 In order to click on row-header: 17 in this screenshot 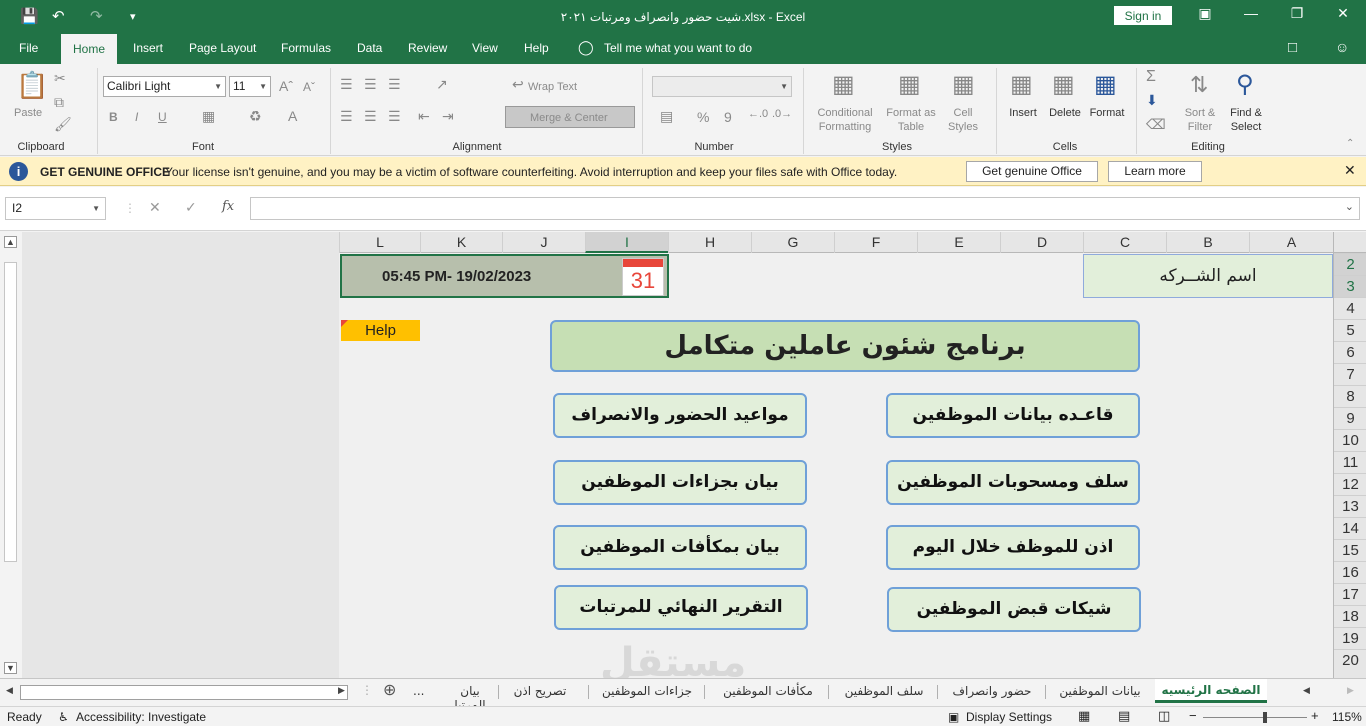, I will do `click(1350, 594)`.